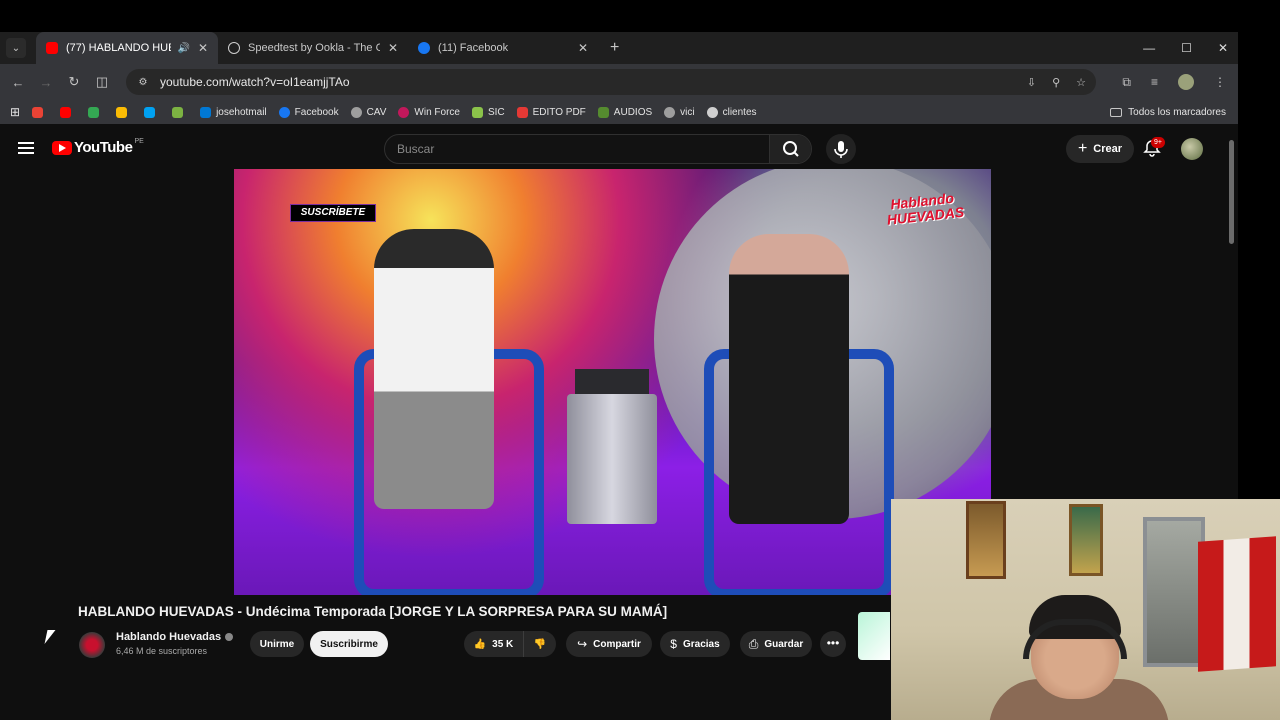 The image size is (1280, 720). Describe the element at coordinates (46, 82) in the screenshot. I see `forward-arrow-icon: →` at that location.